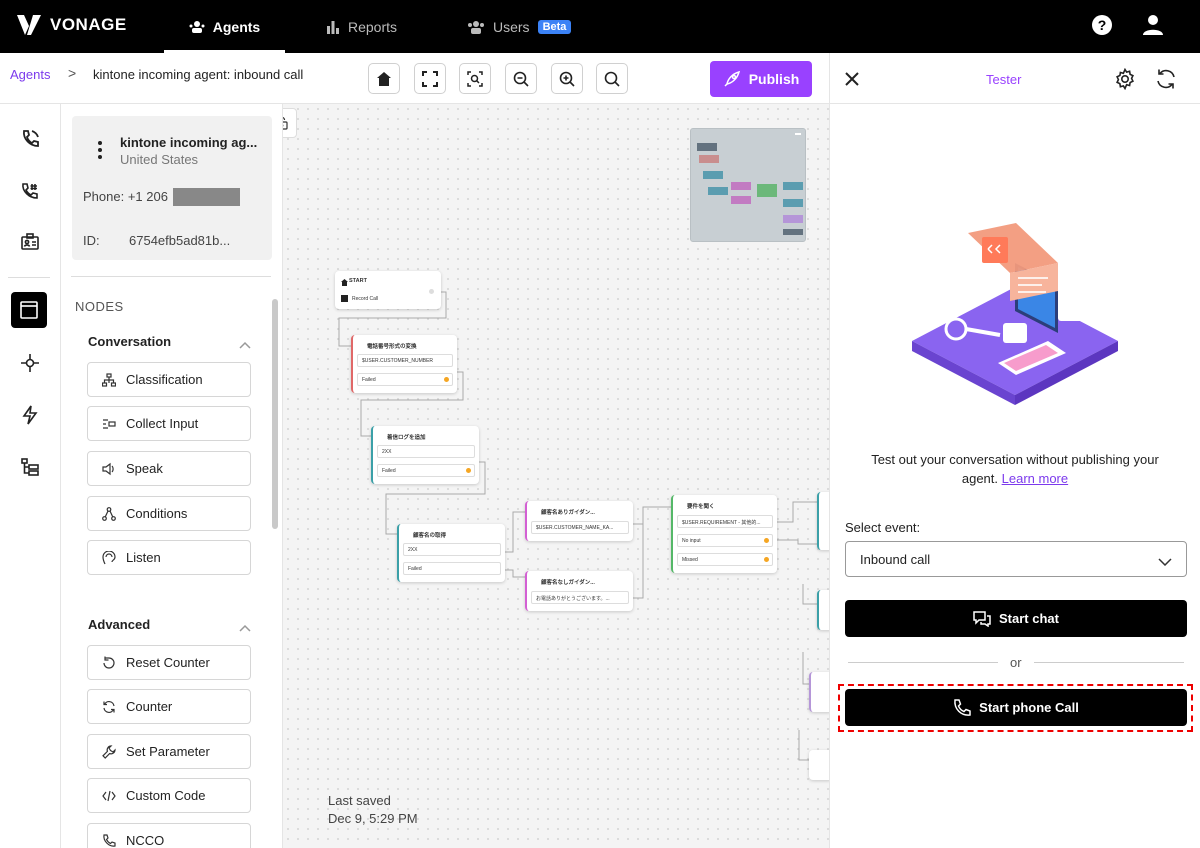 This screenshot has width=1200, height=848. Describe the element at coordinates (30, 139) in the screenshot. I see `phone-calls-icon` at that location.